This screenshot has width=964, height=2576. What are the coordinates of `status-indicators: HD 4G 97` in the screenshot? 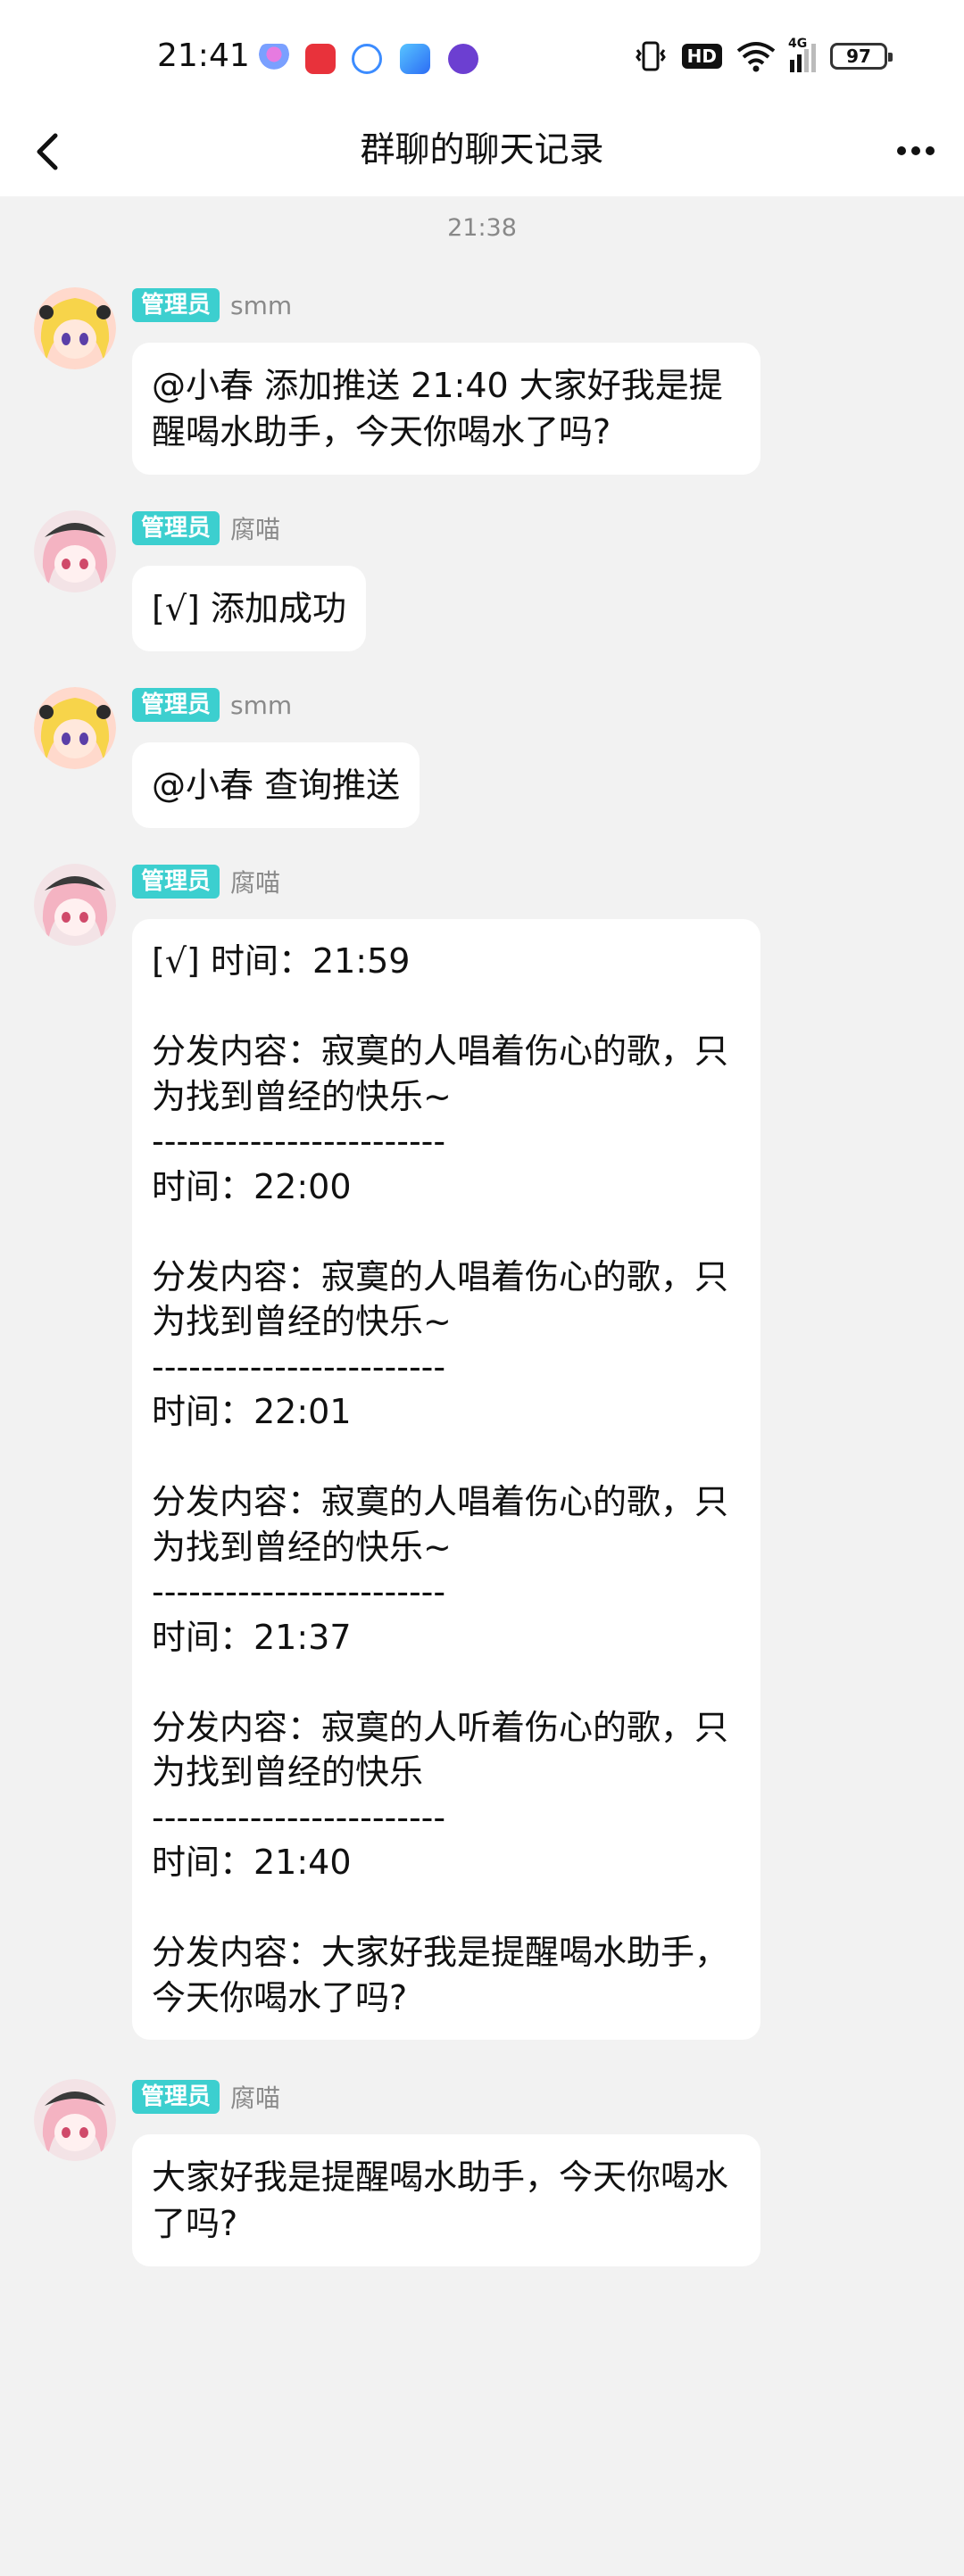 It's located at (763, 55).